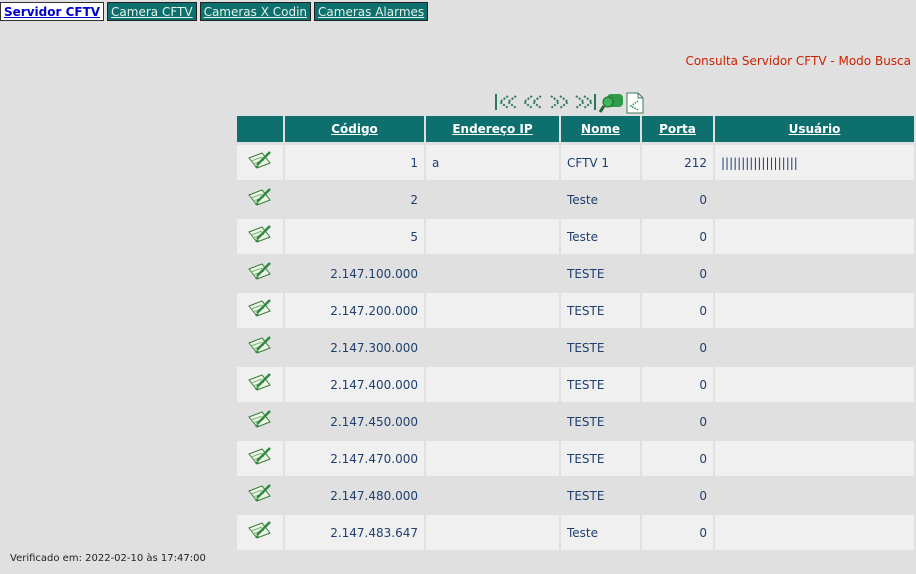 This screenshot has width=916, height=574. What do you see at coordinates (507, 102) in the screenshot?
I see `first-page-icon` at bounding box center [507, 102].